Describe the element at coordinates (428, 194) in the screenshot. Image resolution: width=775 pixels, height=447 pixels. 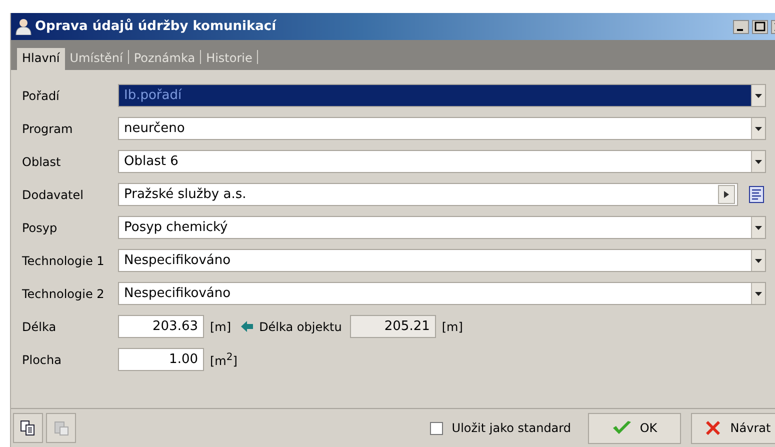
I see `lookup-field: Pražské služby a.s.` at that location.